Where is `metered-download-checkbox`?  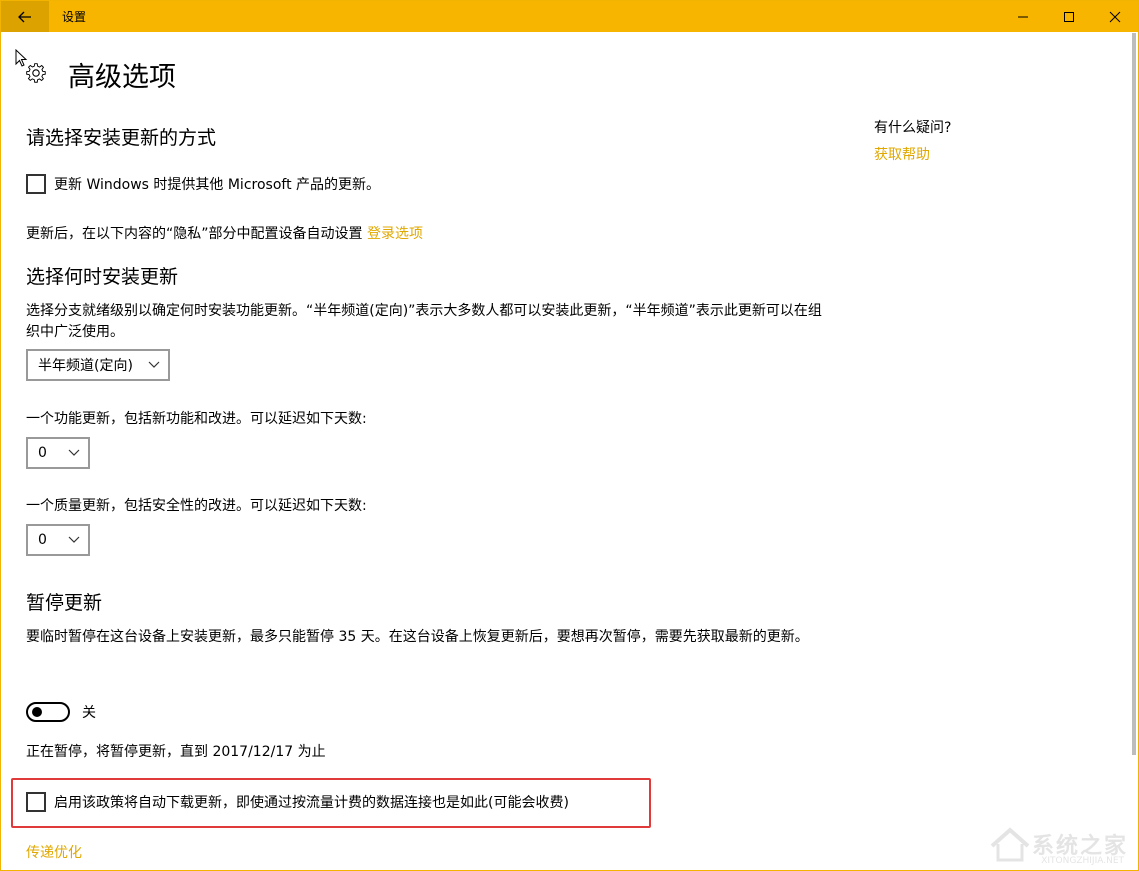 metered-download-checkbox is located at coordinates (36, 802).